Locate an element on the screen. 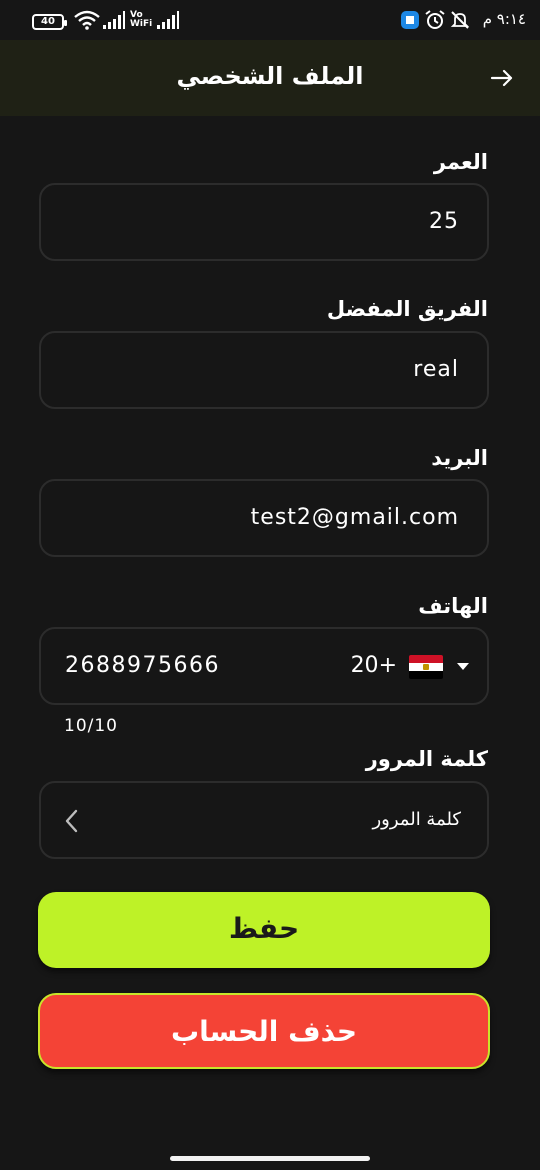 This screenshot has width=540, height=1170. app-notification-icon is located at coordinates (410, 20).